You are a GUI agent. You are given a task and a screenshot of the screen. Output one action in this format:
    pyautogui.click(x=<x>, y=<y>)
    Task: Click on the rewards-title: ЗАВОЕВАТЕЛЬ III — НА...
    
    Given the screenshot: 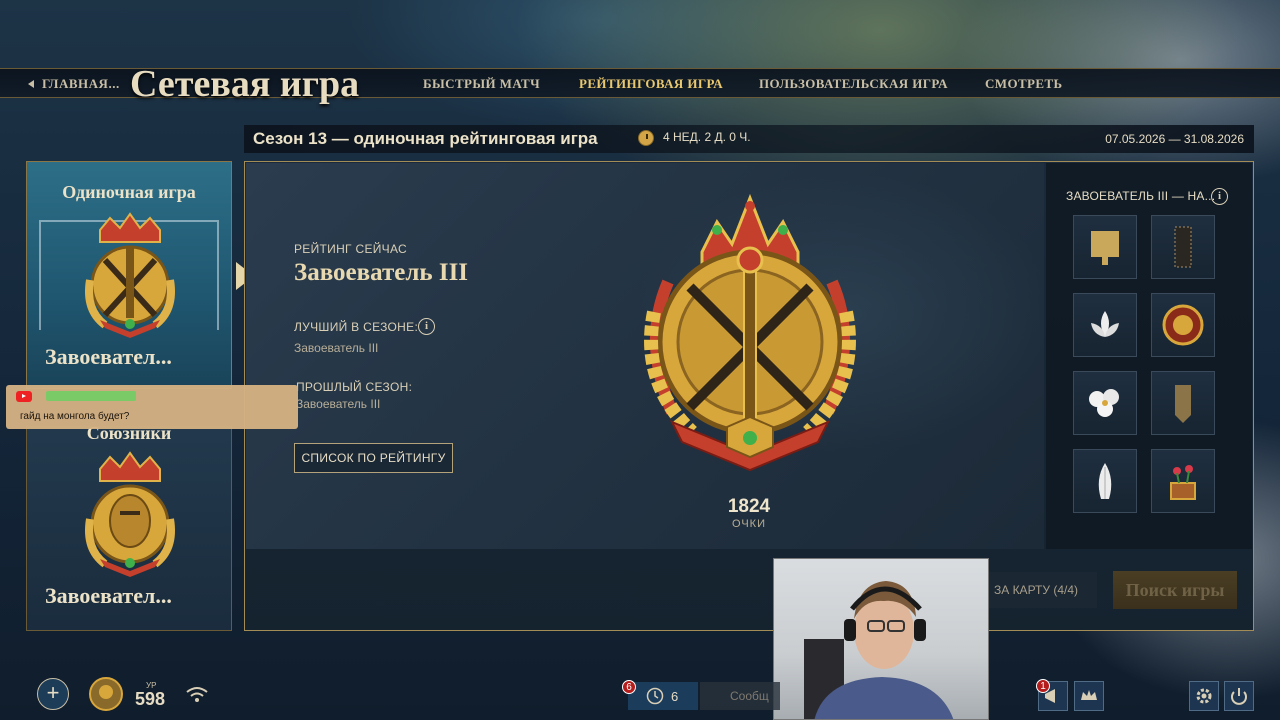 What is the action you would take?
    pyautogui.click(x=1141, y=196)
    